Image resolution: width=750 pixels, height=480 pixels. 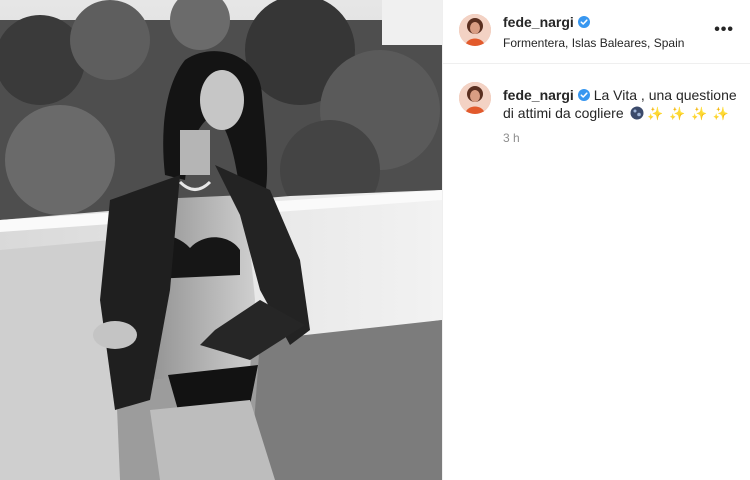 What do you see at coordinates (538, 22) in the screenshot?
I see `author-username: fede_nargi` at bounding box center [538, 22].